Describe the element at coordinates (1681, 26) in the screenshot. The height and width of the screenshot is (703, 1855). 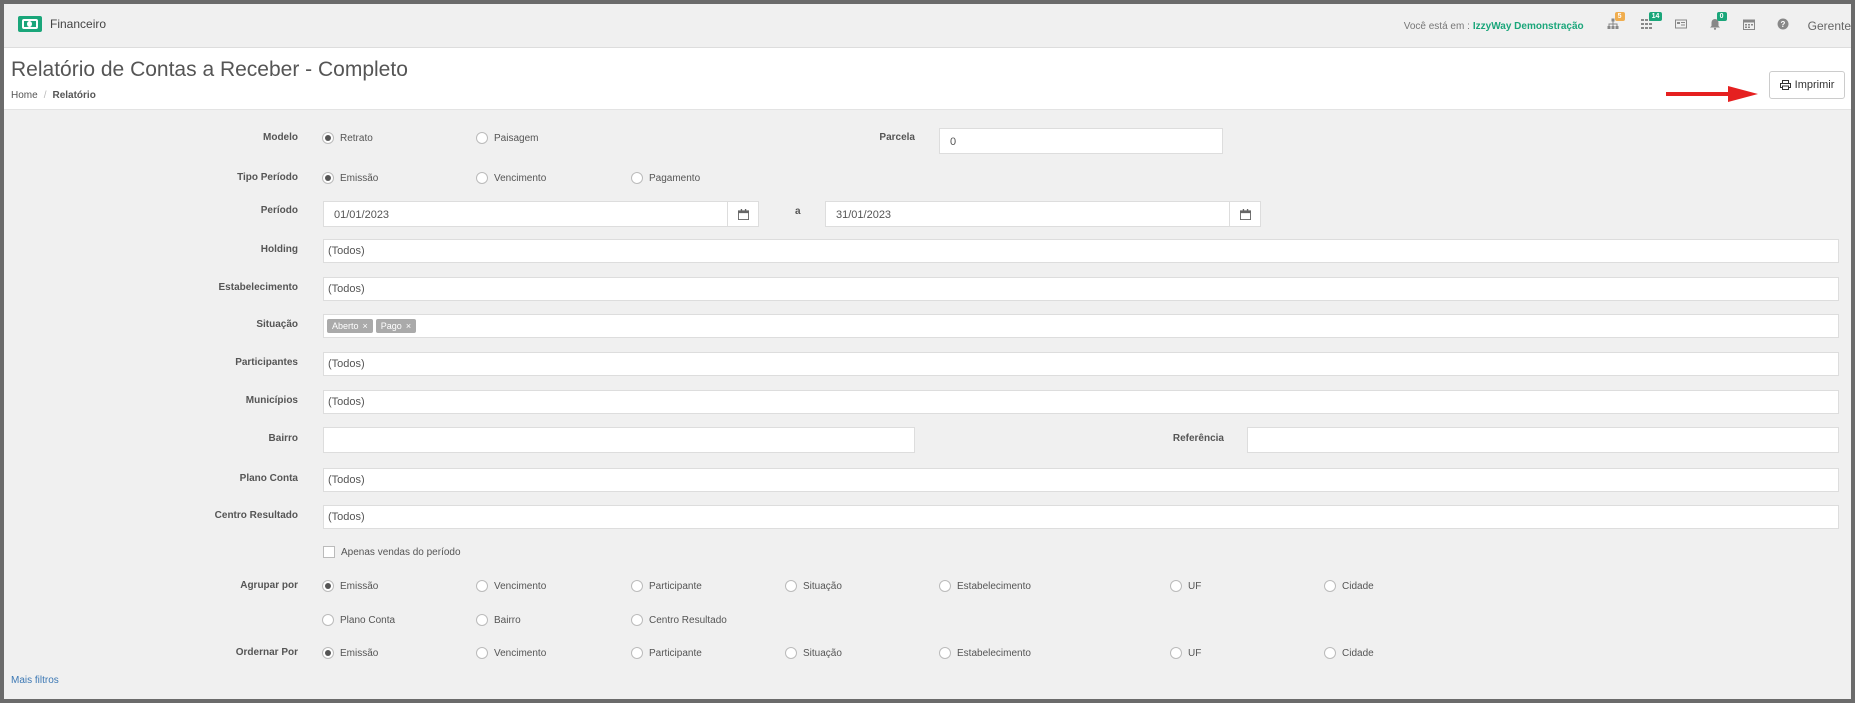
I see `card-icon` at that location.